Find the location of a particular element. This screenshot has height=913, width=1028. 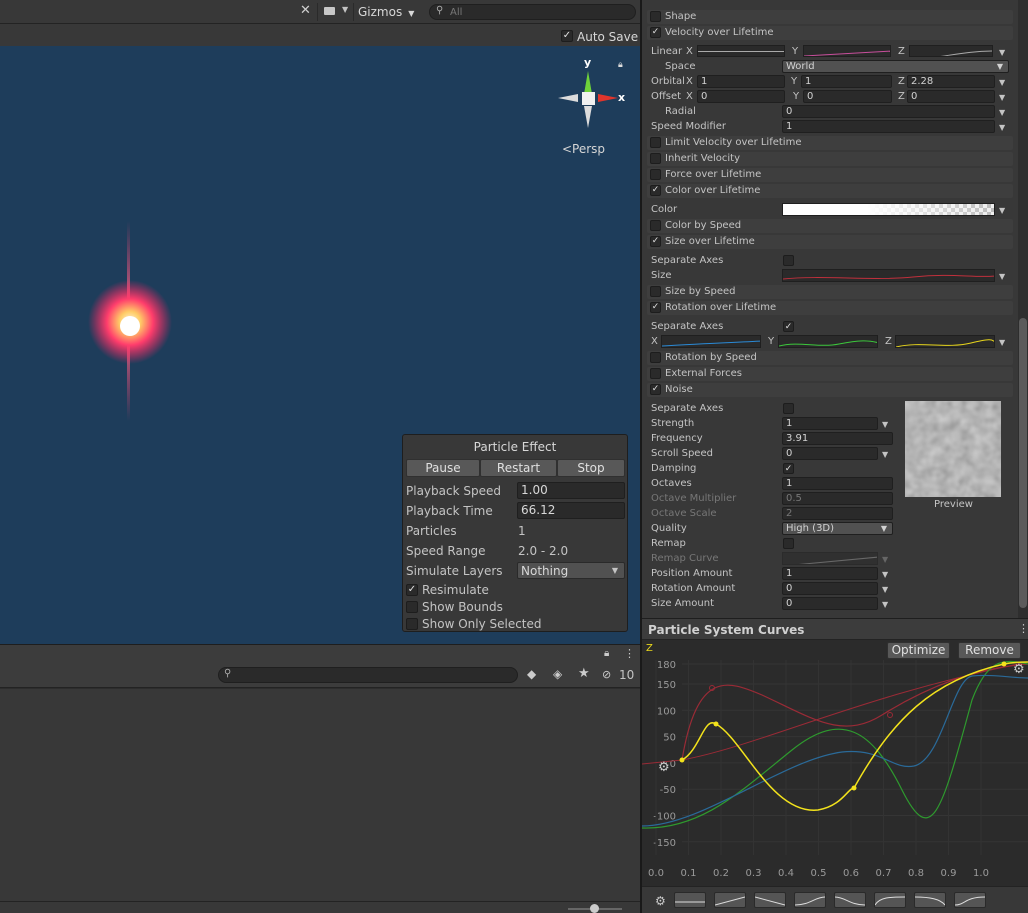

module-limit-velocity: Limit Velocity over Lifetime is located at coordinates (830, 143).